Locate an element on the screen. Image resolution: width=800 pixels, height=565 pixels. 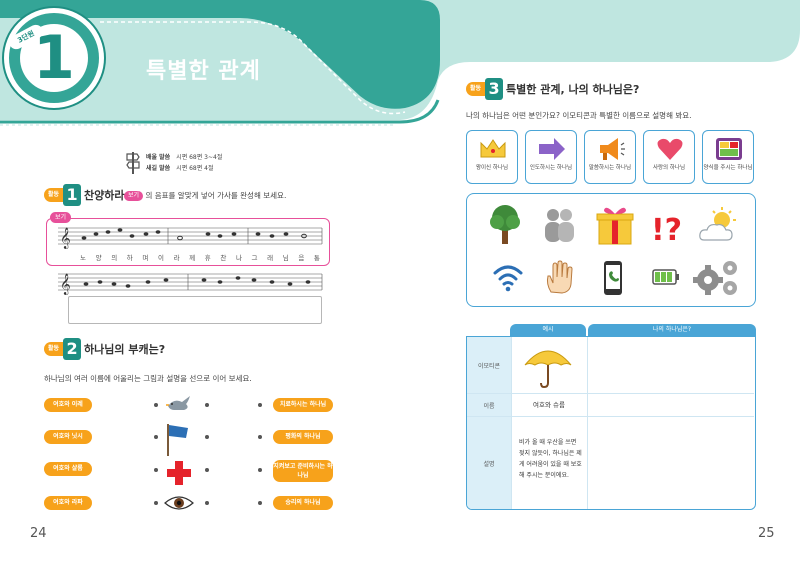
lyric-syllable: 나 is located at coordinates (238, 258).